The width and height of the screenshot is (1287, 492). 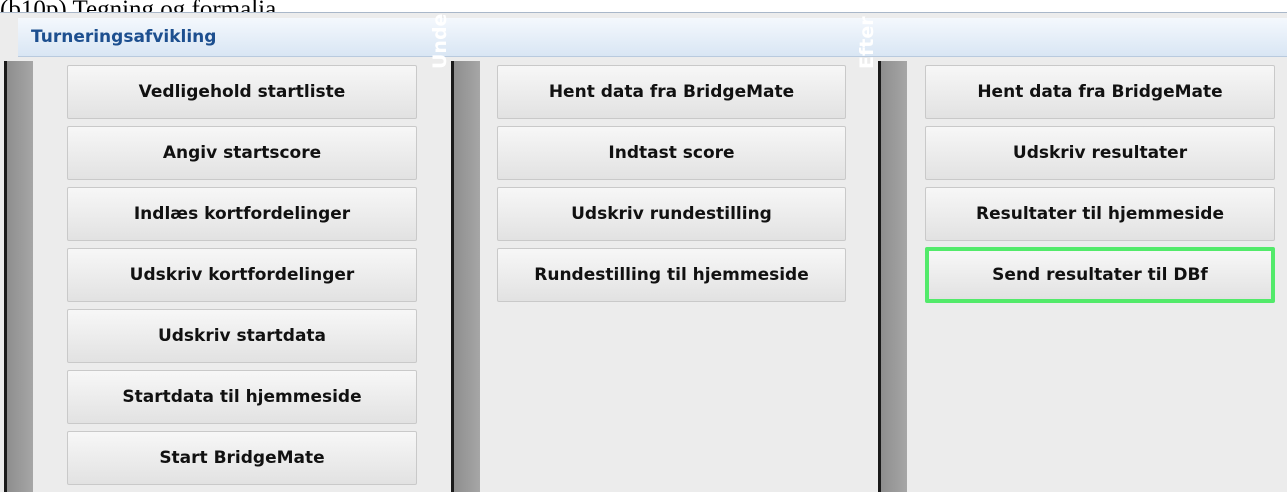 What do you see at coordinates (442, 34) in the screenshot?
I see `section-during-label-text: Under turneringen` at bounding box center [442, 34].